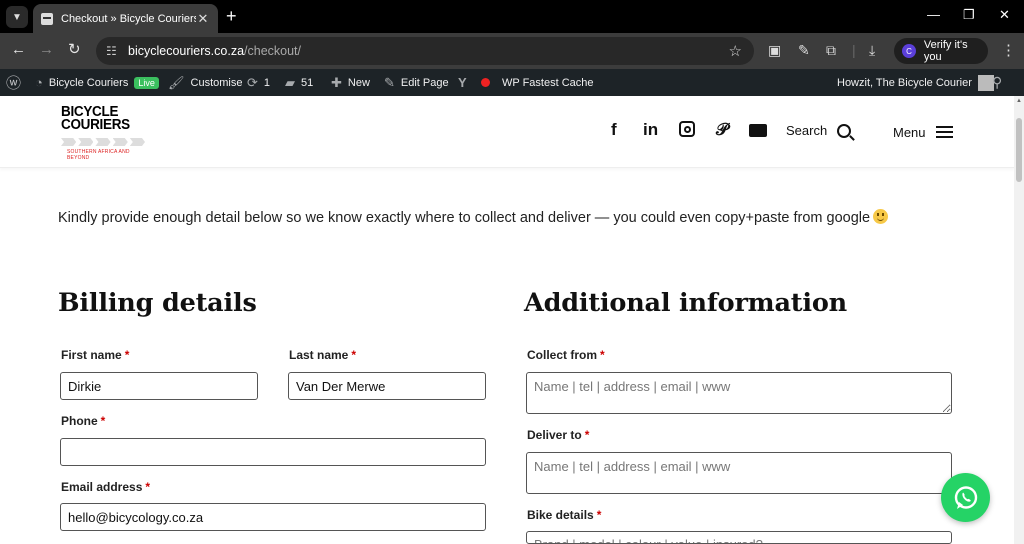 The height and width of the screenshot is (544, 1024). Describe the element at coordinates (323, 355) in the screenshot. I see `last-name-label: Last name *` at that location.